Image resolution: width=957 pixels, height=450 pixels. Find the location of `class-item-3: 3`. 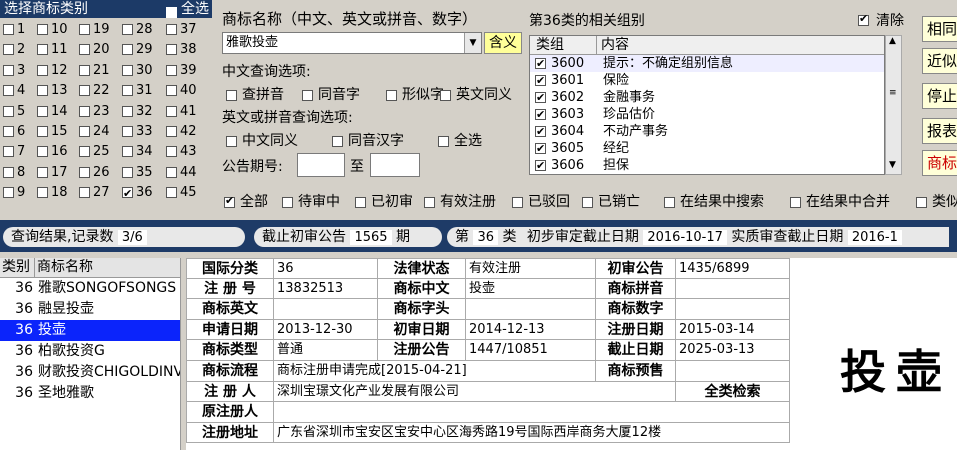

class-item-3: 3 is located at coordinates (14, 71).